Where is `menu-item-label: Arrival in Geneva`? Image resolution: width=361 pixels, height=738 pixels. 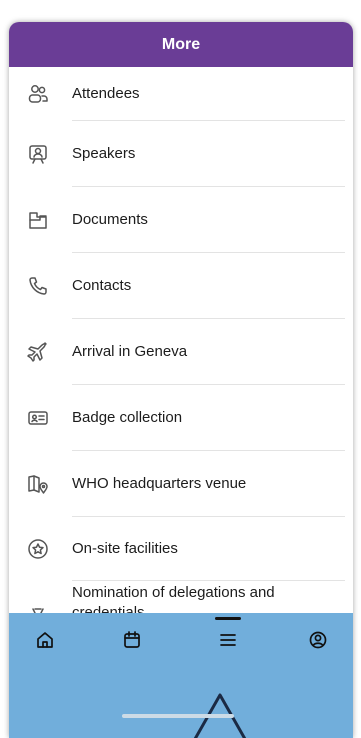
menu-item-label: Arrival in Geneva is located at coordinates (130, 351).